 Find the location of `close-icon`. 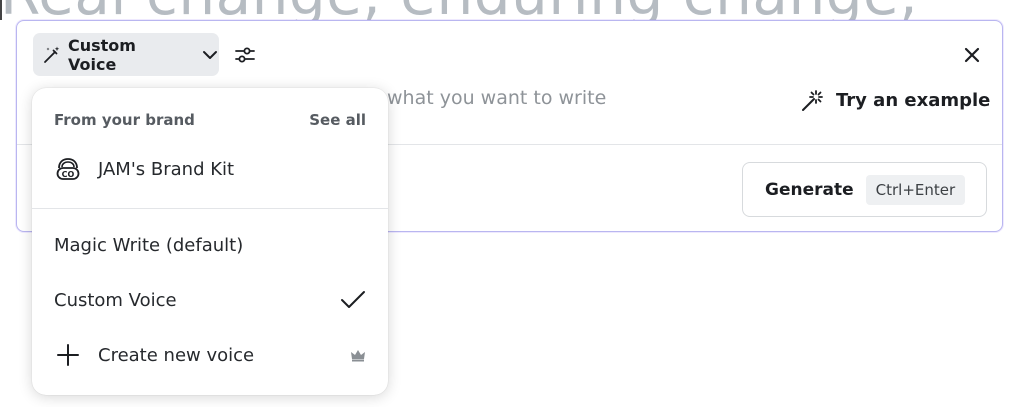

close-icon is located at coordinates (972, 55).